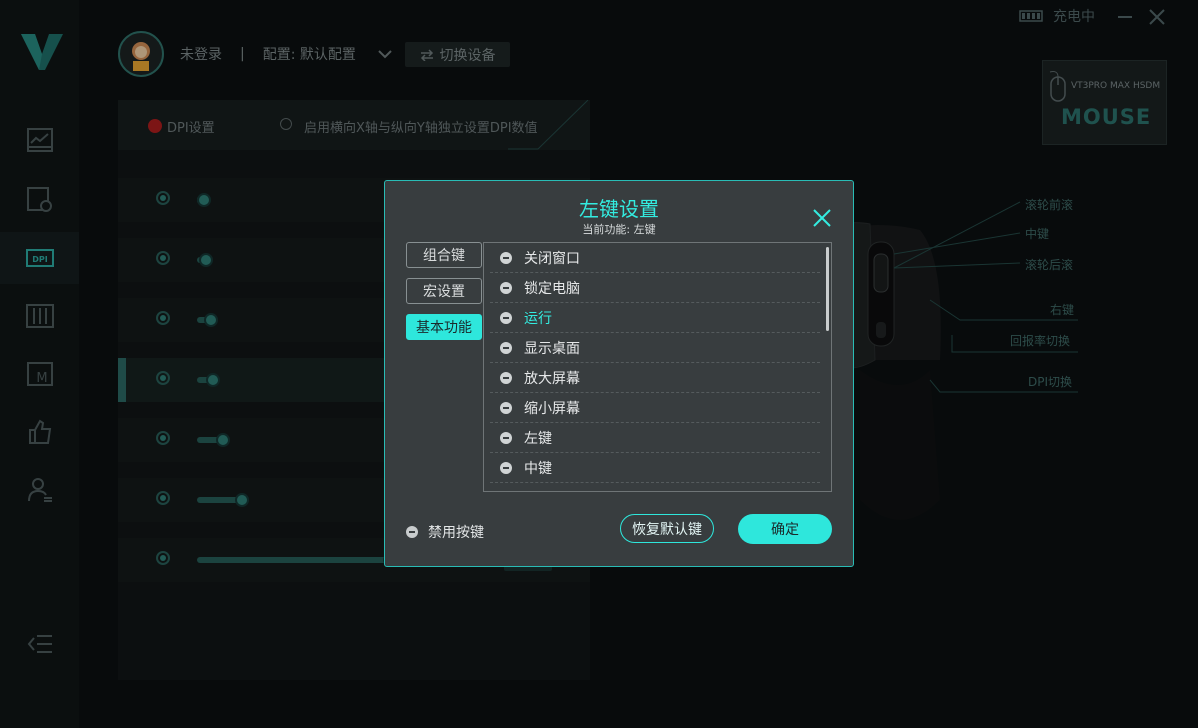  I want to click on tab-macro: 宏设置, so click(444, 291).